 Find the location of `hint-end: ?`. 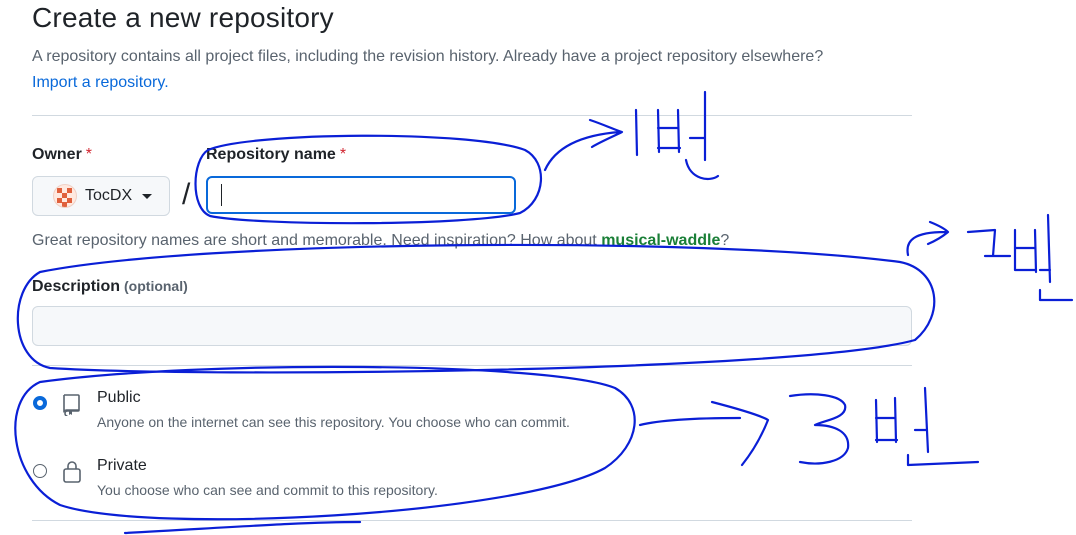

hint-end: ? is located at coordinates (725, 240).